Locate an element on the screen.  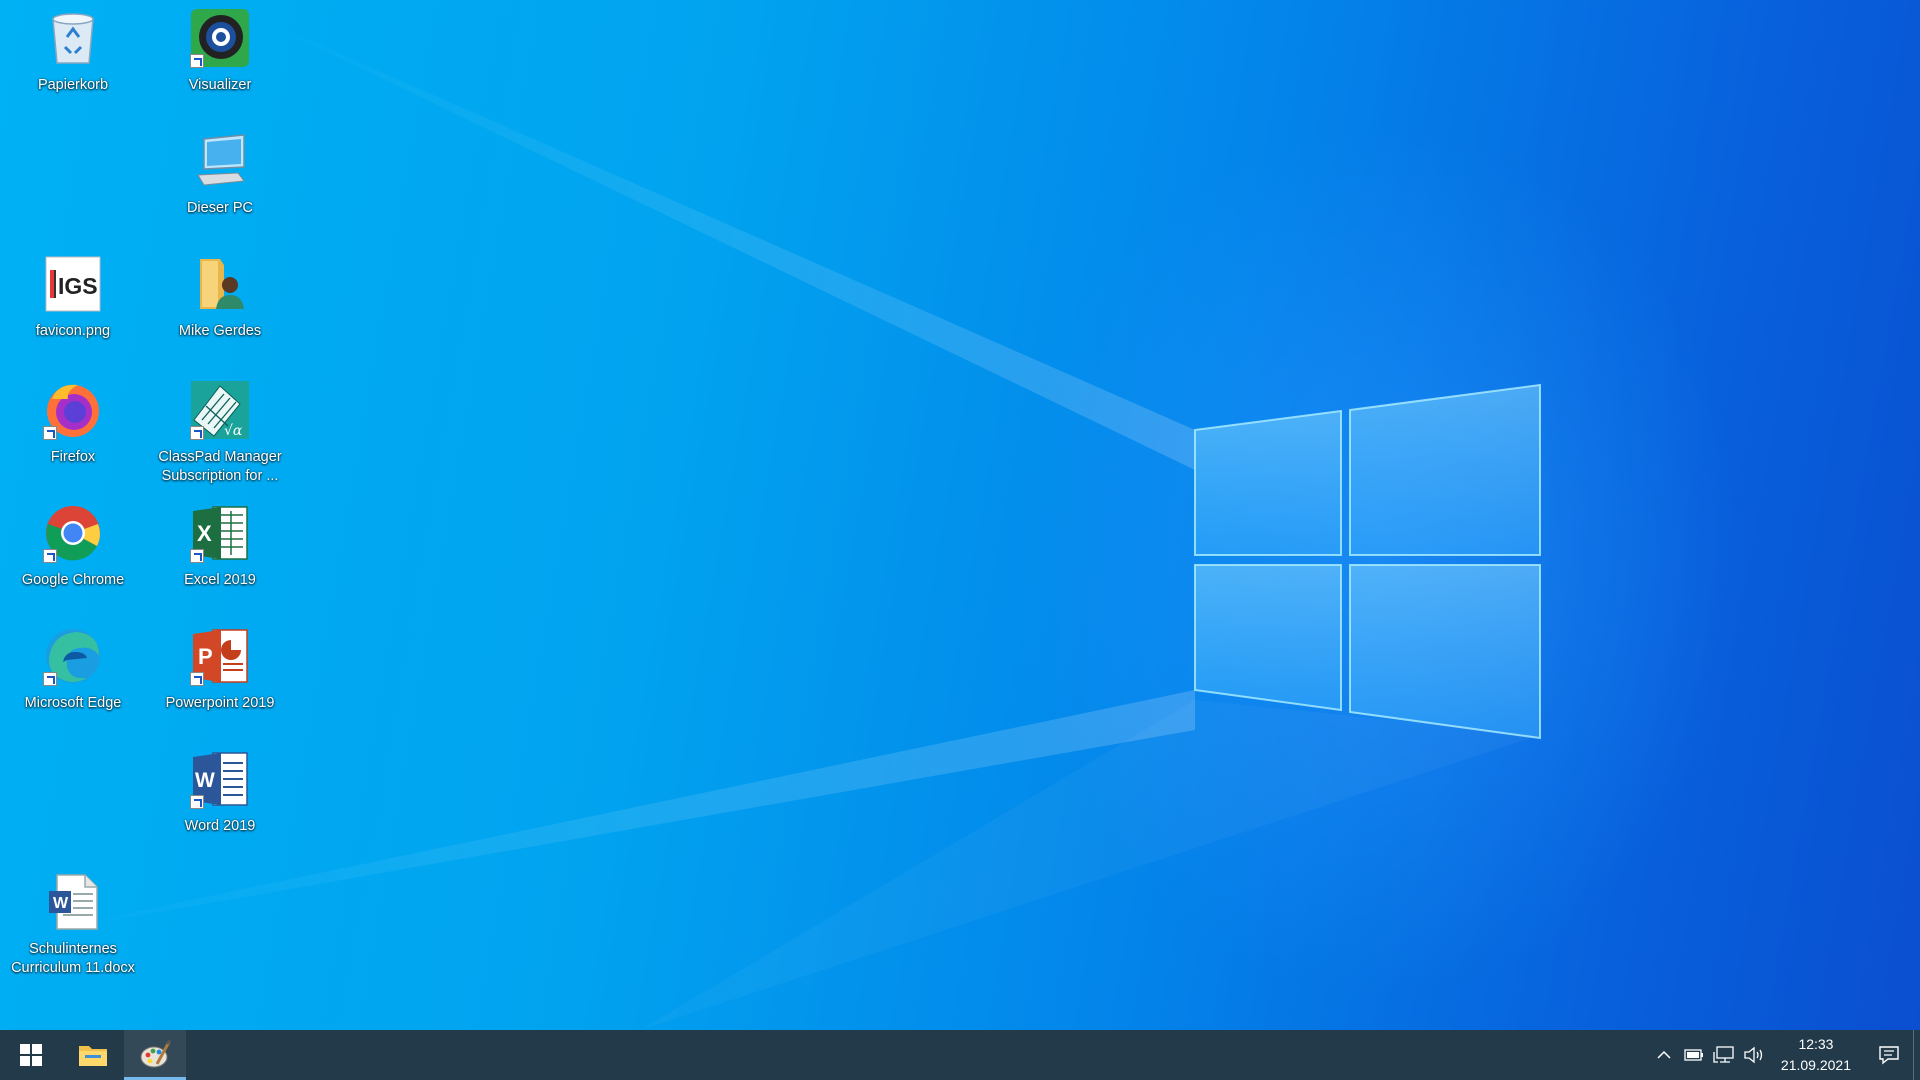
desktop-icon-microsoft-edge: Microsoft Edge is located at coordinates (73, 680).